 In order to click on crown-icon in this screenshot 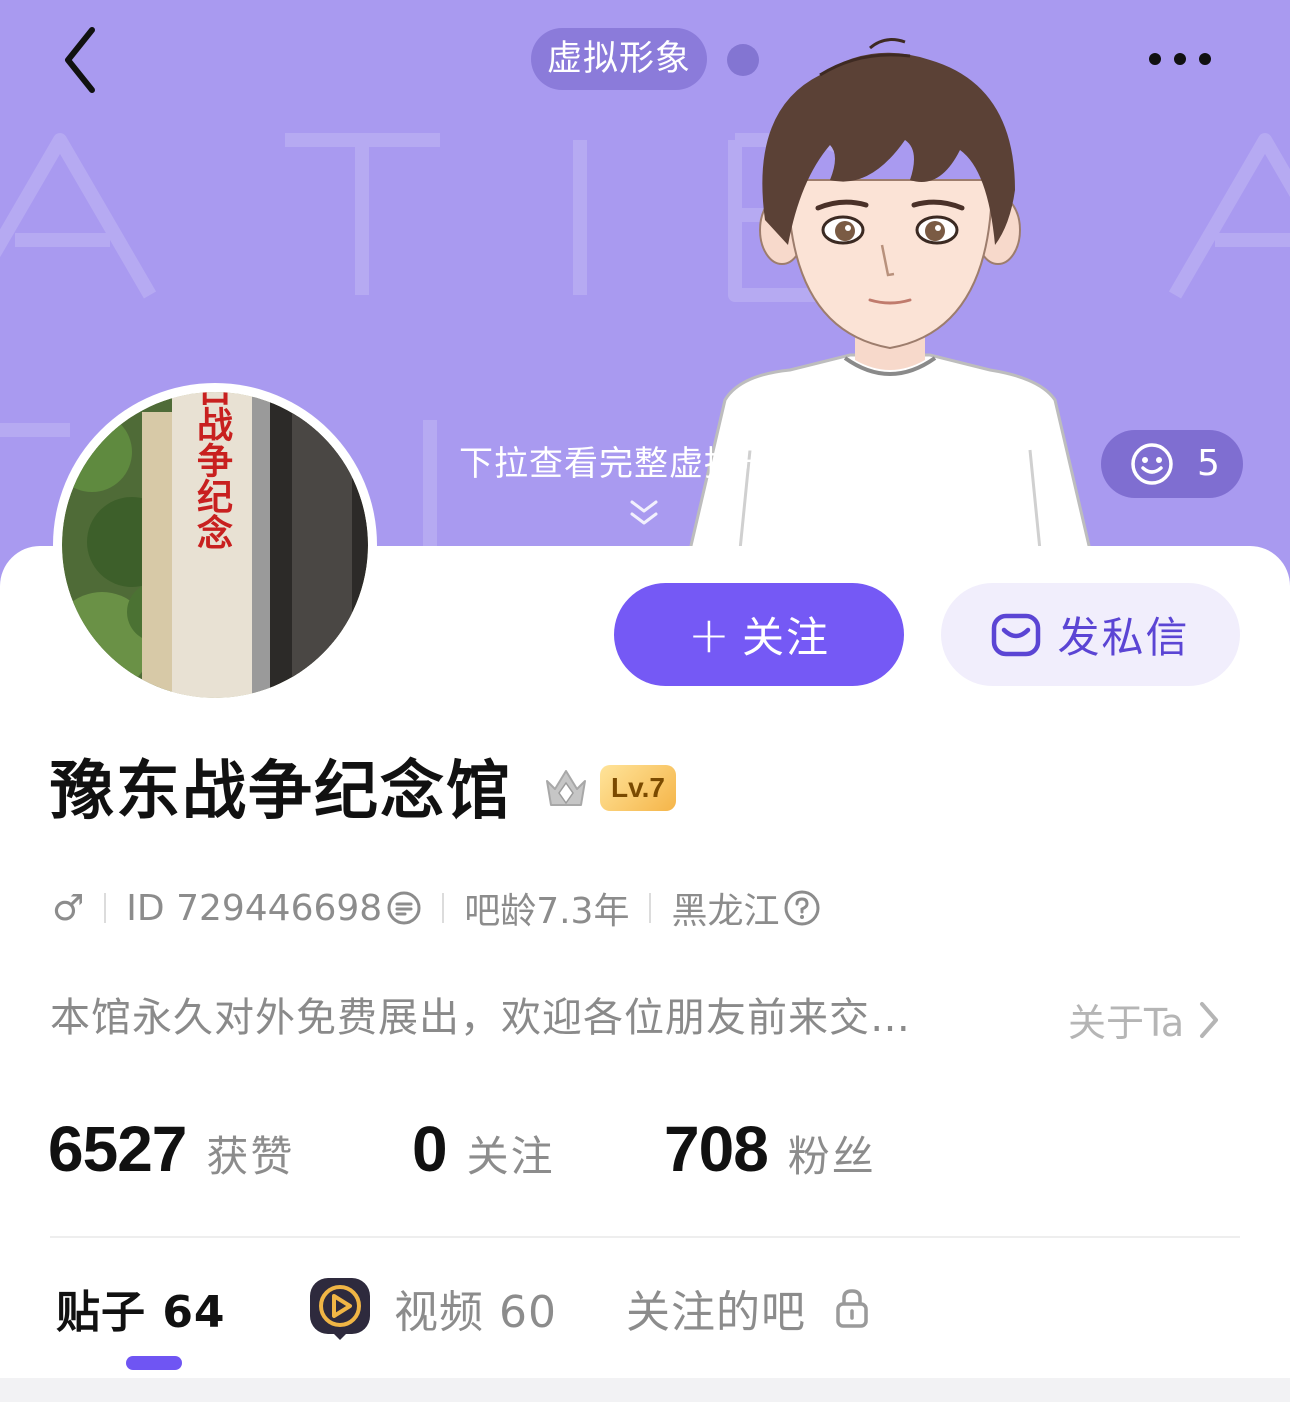, I will do `click(566, 788)`.